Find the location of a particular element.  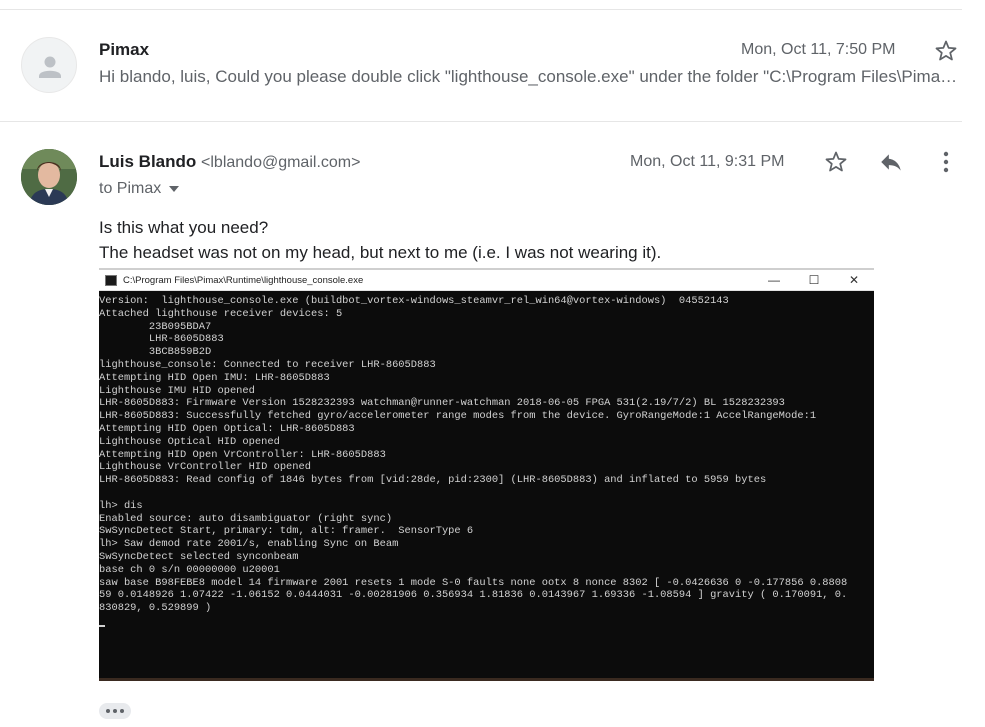

avatar-default is located at coordinates (49, 65).